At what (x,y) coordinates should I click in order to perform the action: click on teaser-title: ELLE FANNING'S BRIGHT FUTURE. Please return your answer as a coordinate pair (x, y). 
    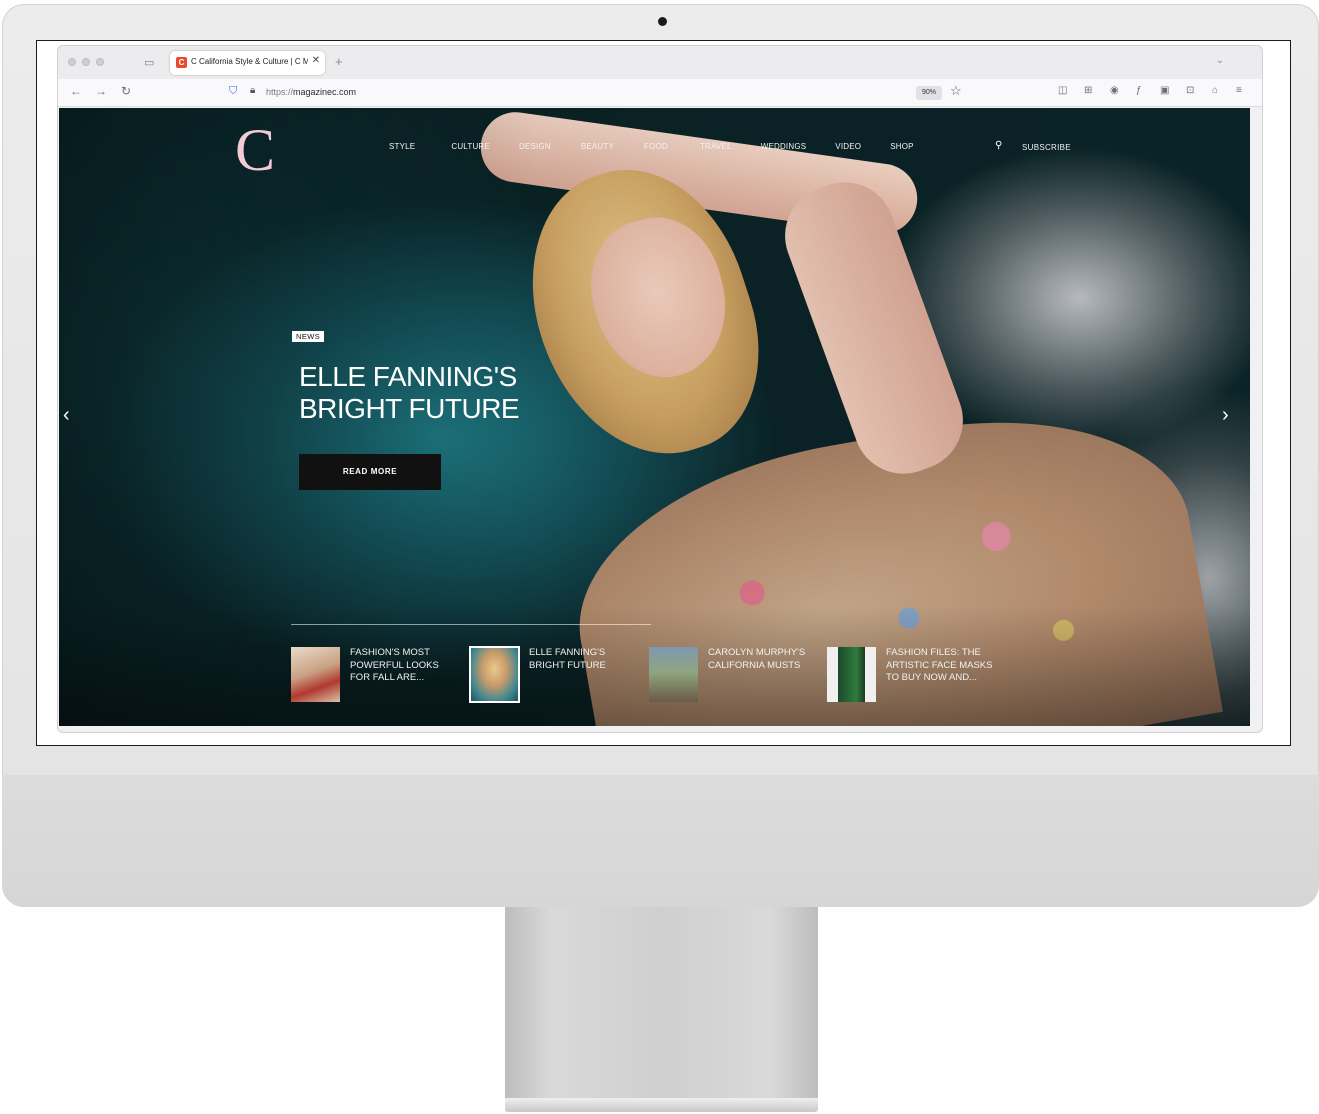
    Looking at the image, I should click on (567, 659).